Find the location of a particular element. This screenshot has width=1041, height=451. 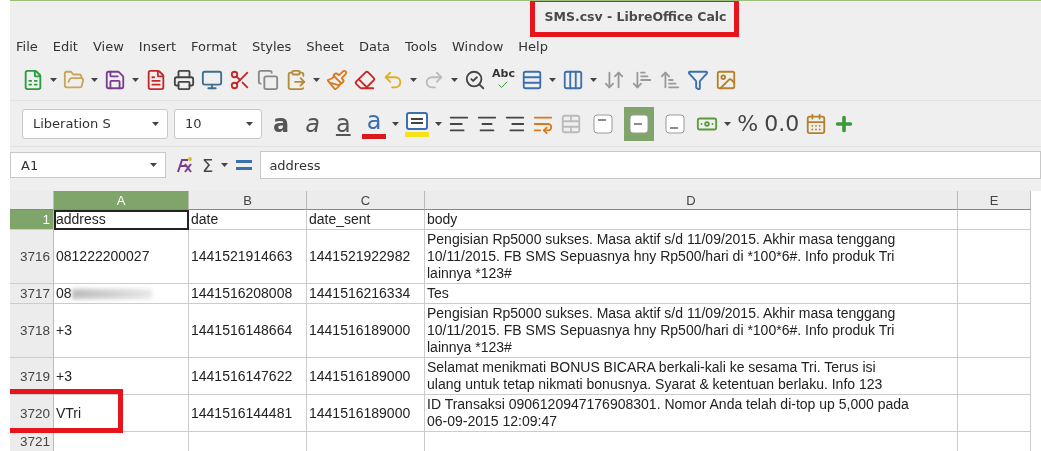

column-header: C is located at coordinates (366, 200).